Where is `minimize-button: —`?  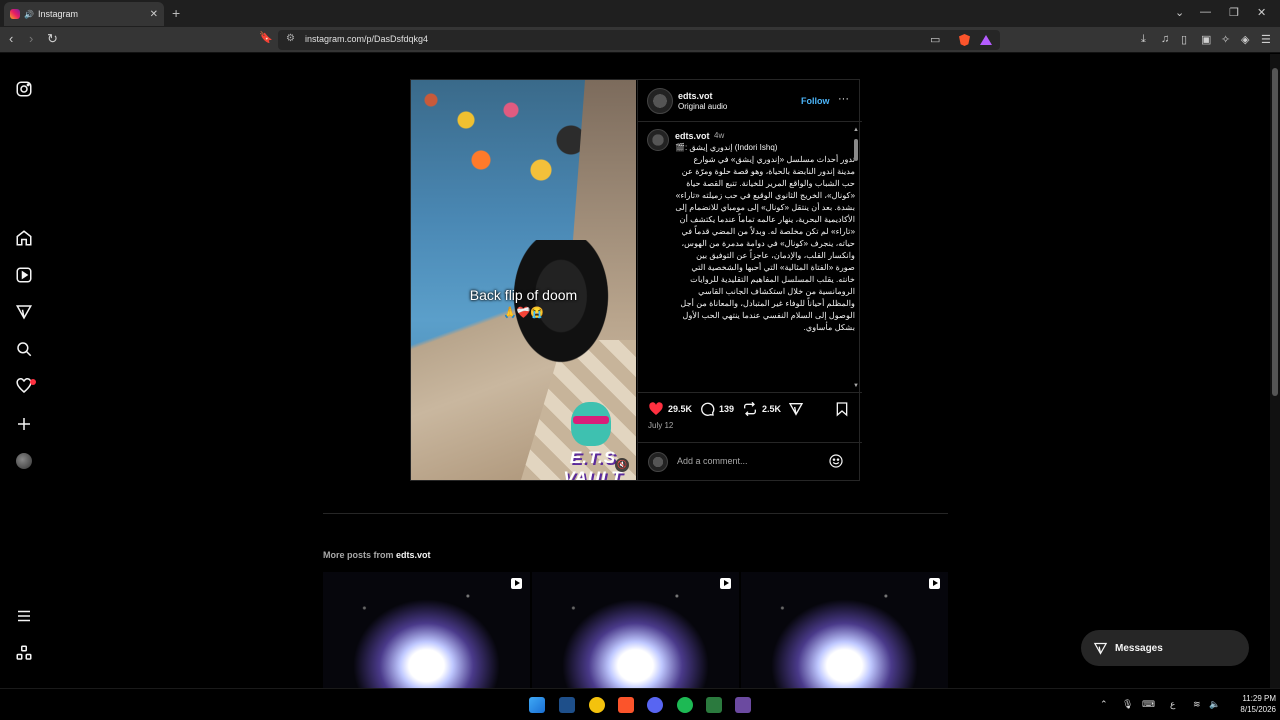 minimize-button: — is located at coordinates (1205, 12).